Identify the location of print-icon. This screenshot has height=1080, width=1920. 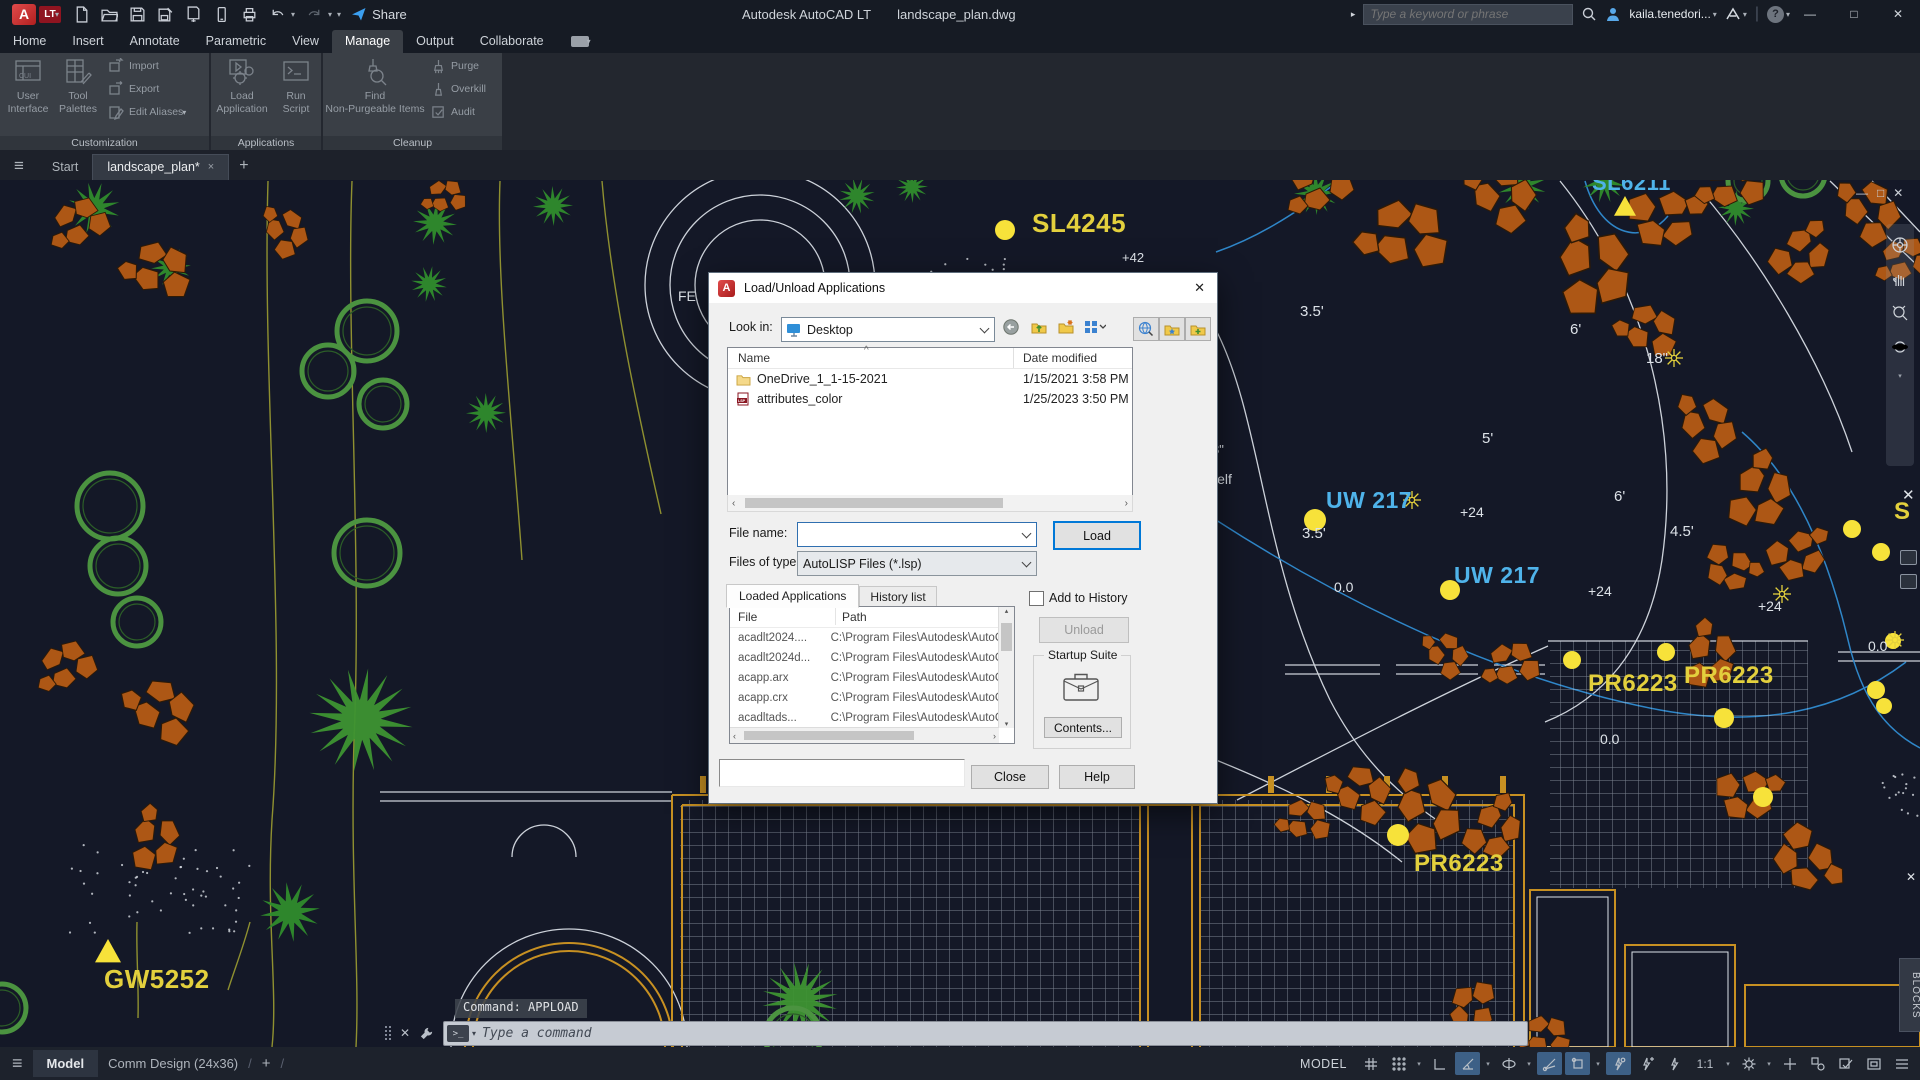
(249, 14).